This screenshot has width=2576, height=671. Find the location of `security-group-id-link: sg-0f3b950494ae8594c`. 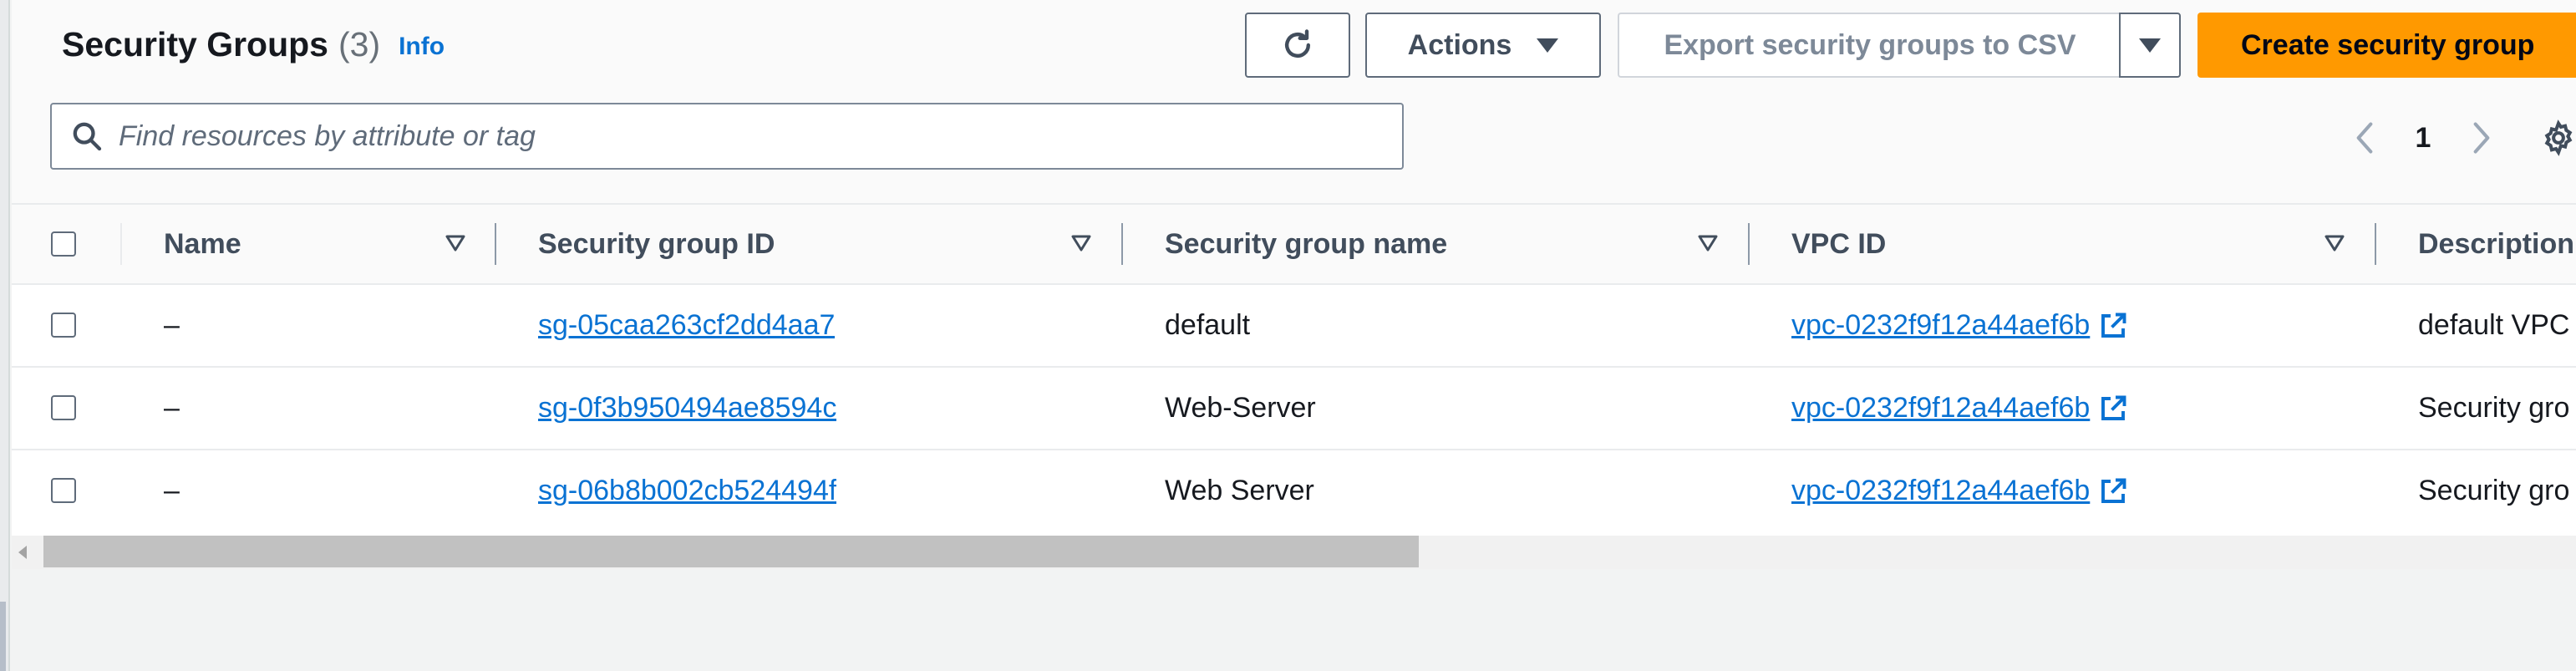

security-group-id-link: sg-0f3b950494ae8594c is located at coordinates (687, 408).